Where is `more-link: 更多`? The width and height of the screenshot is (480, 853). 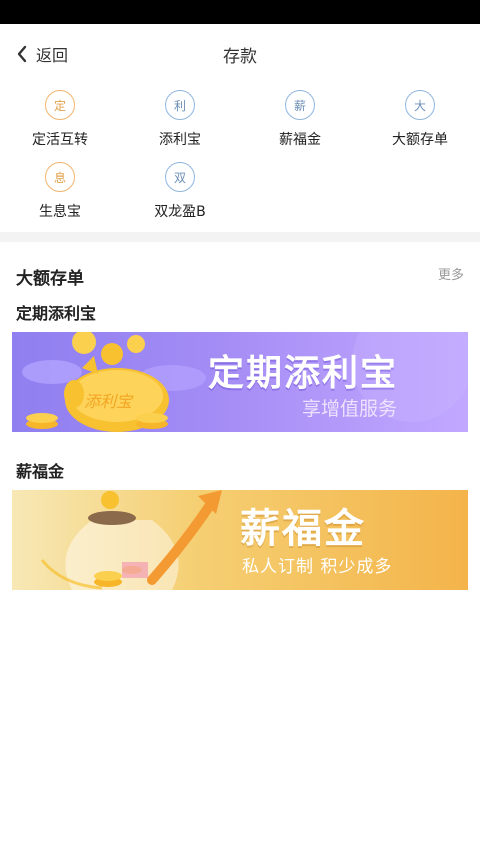 more-link: 更多 is located at coordinates (451, 273).